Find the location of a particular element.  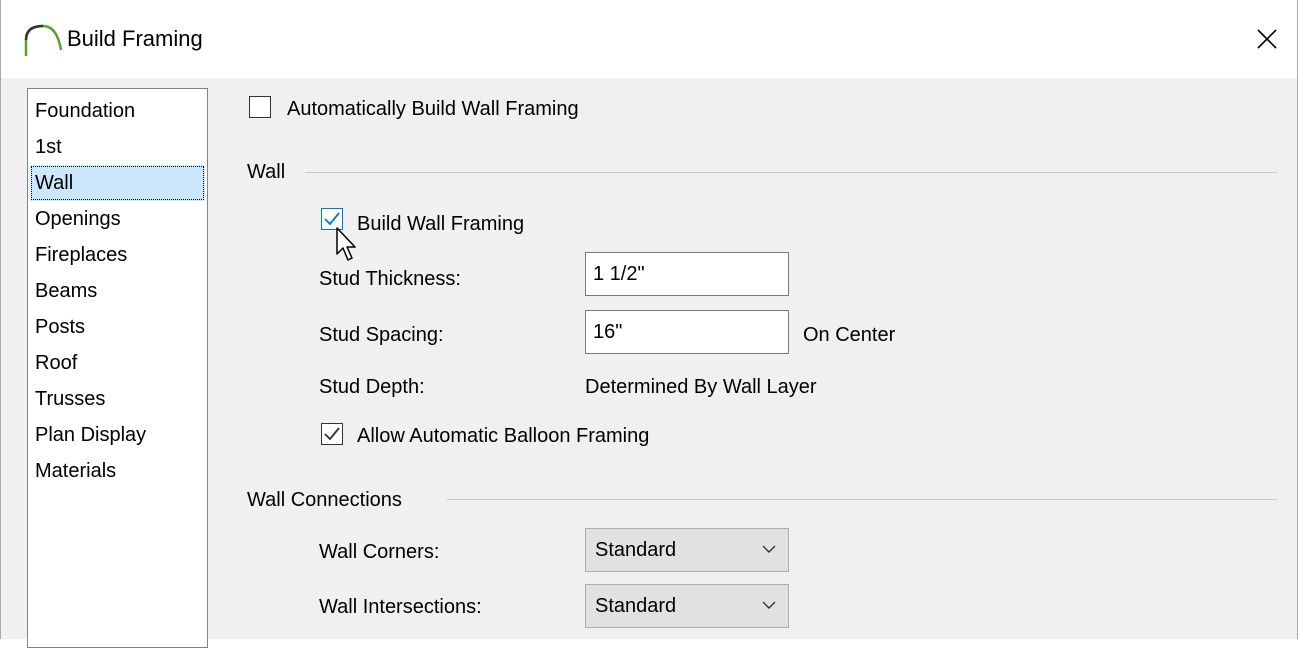

stud-depth-label: Stud Depth: is located at coordinates (372, 387).